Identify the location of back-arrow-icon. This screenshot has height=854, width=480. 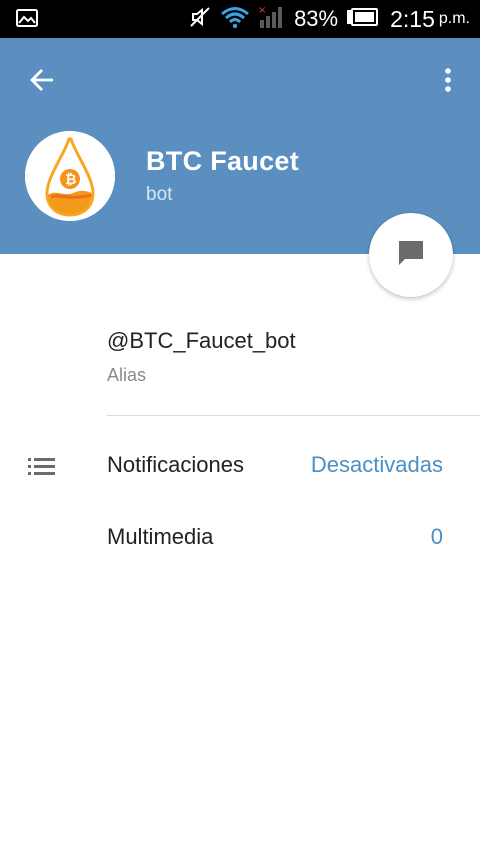
(42, 82).